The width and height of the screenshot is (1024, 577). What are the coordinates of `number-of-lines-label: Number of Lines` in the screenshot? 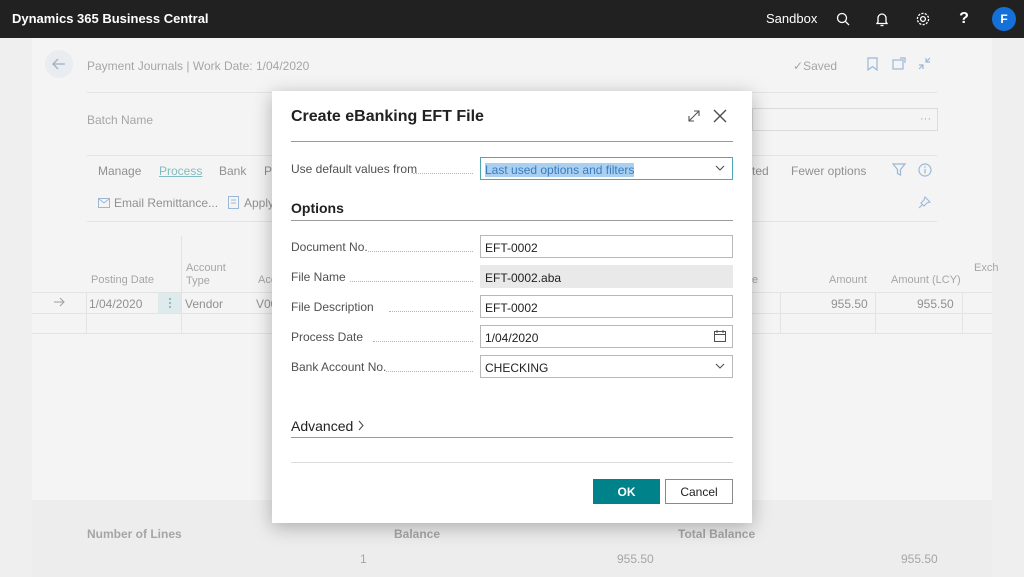 It's located at (134, 534).